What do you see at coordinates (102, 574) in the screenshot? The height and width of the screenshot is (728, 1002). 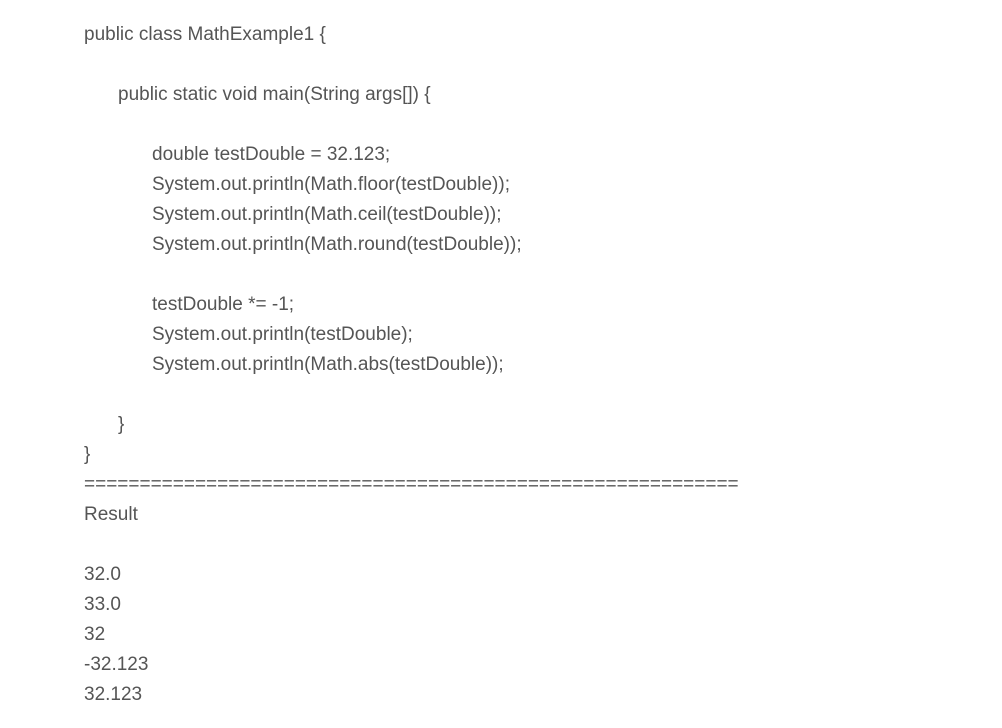 I see `result-line: 32.0` at bounding box center [102, 574].